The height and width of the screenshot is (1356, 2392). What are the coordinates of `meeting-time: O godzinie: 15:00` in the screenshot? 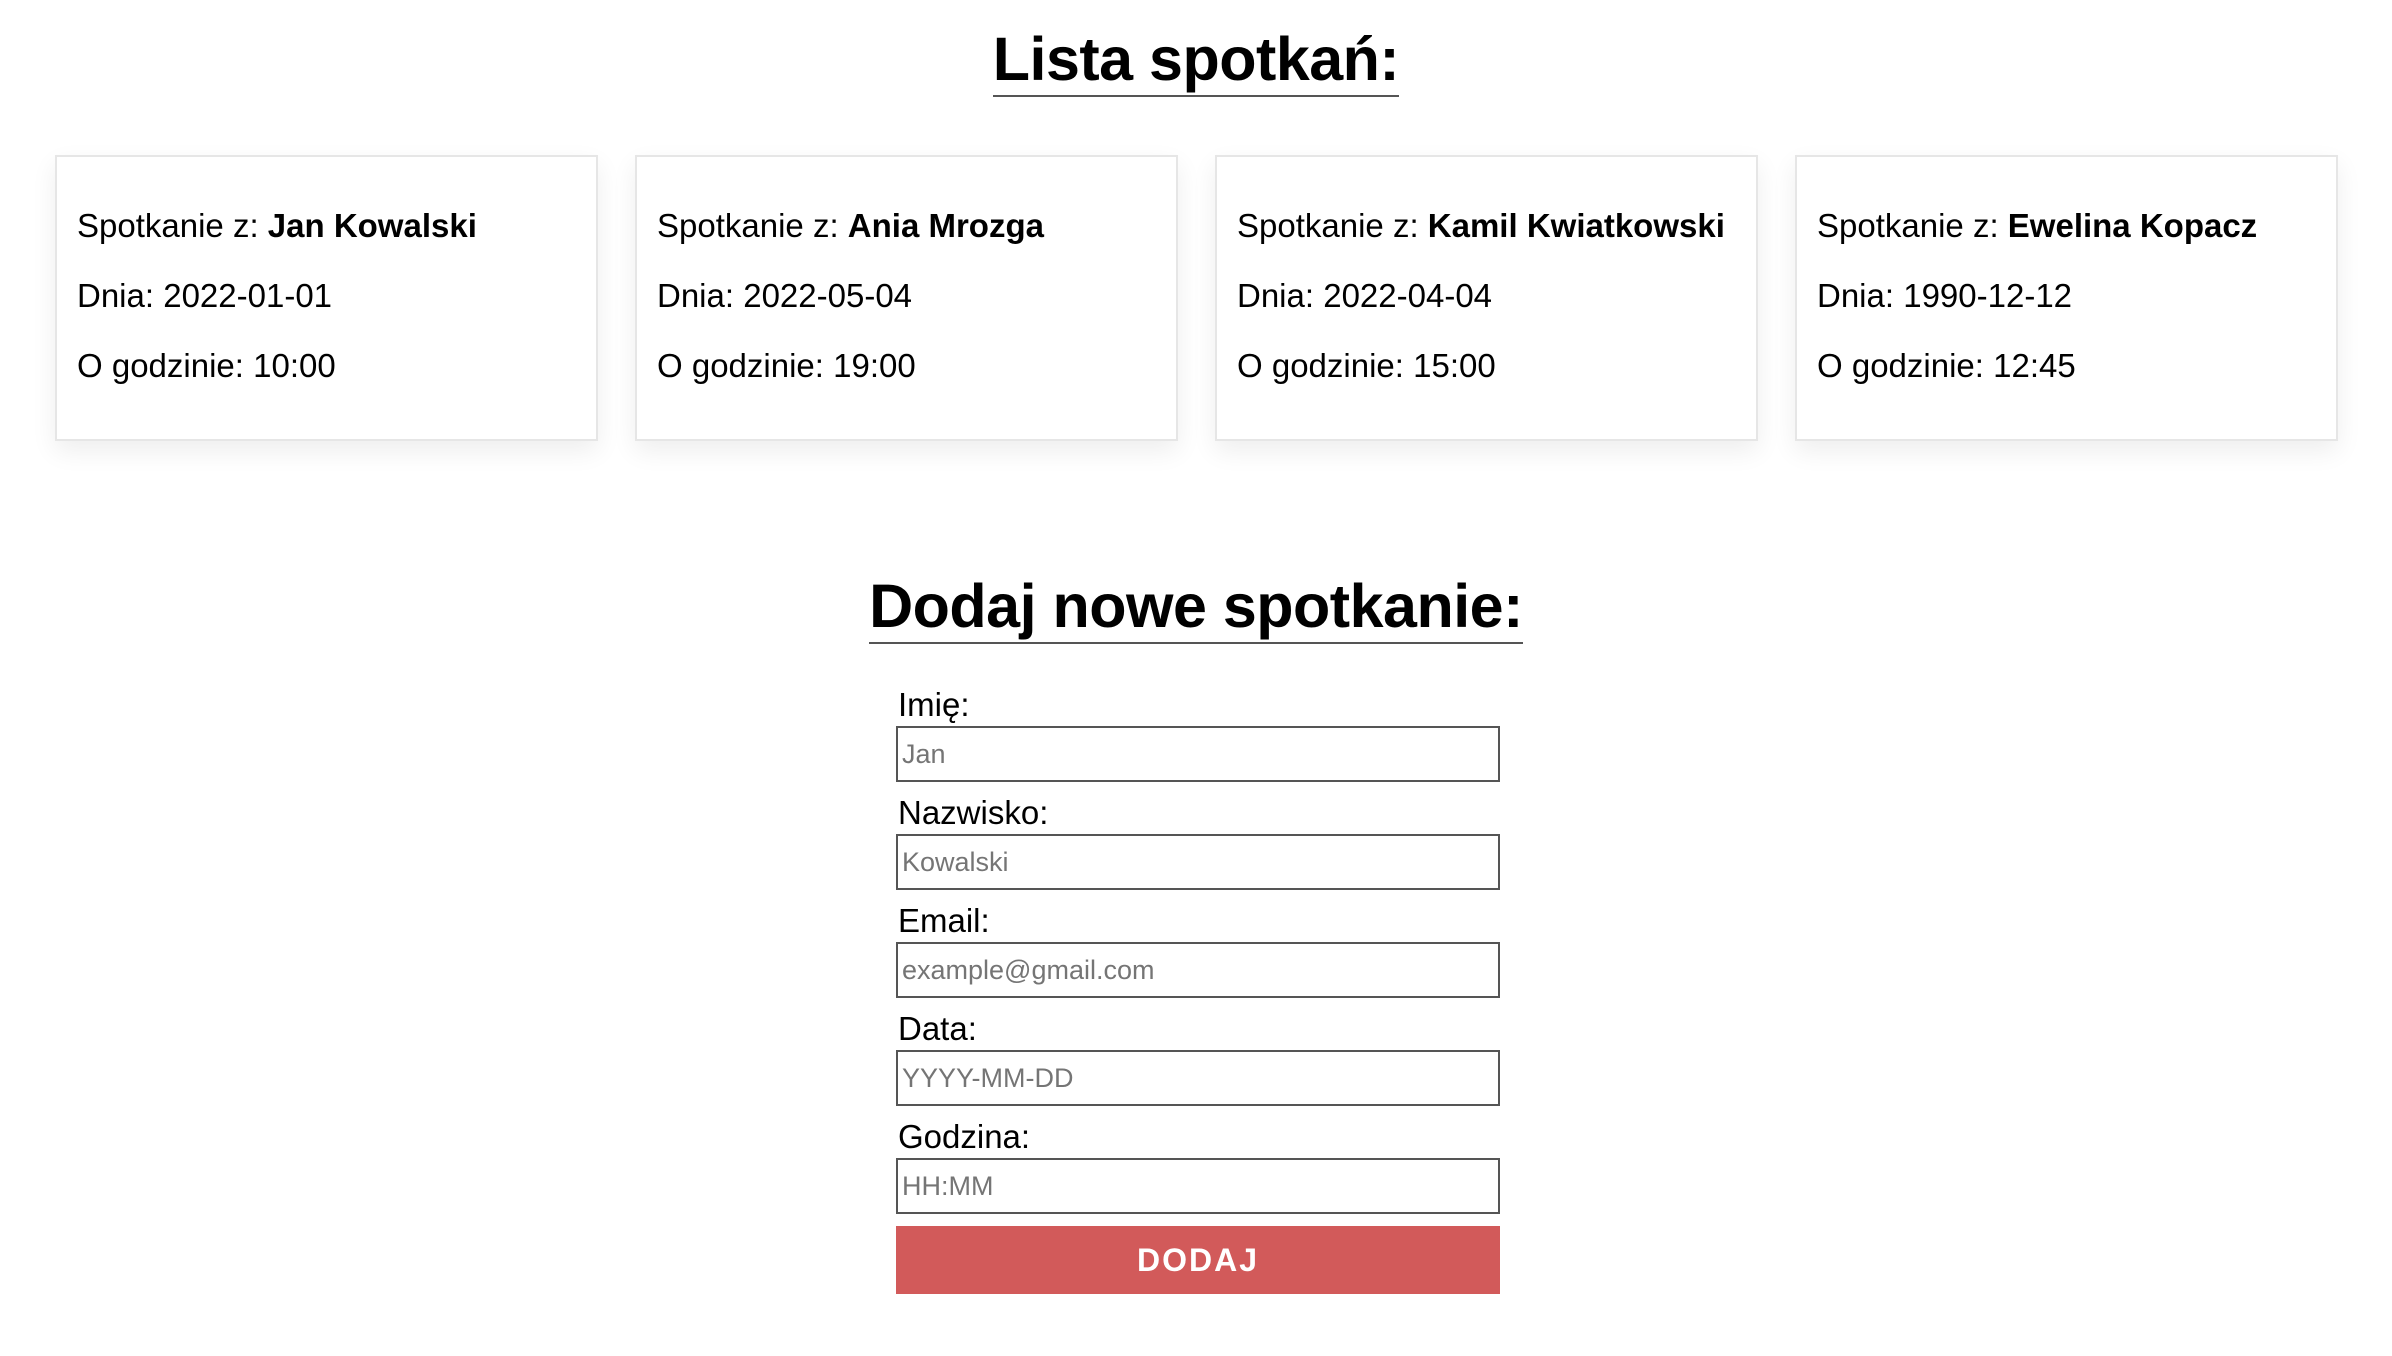 It's located at (1486, 366).